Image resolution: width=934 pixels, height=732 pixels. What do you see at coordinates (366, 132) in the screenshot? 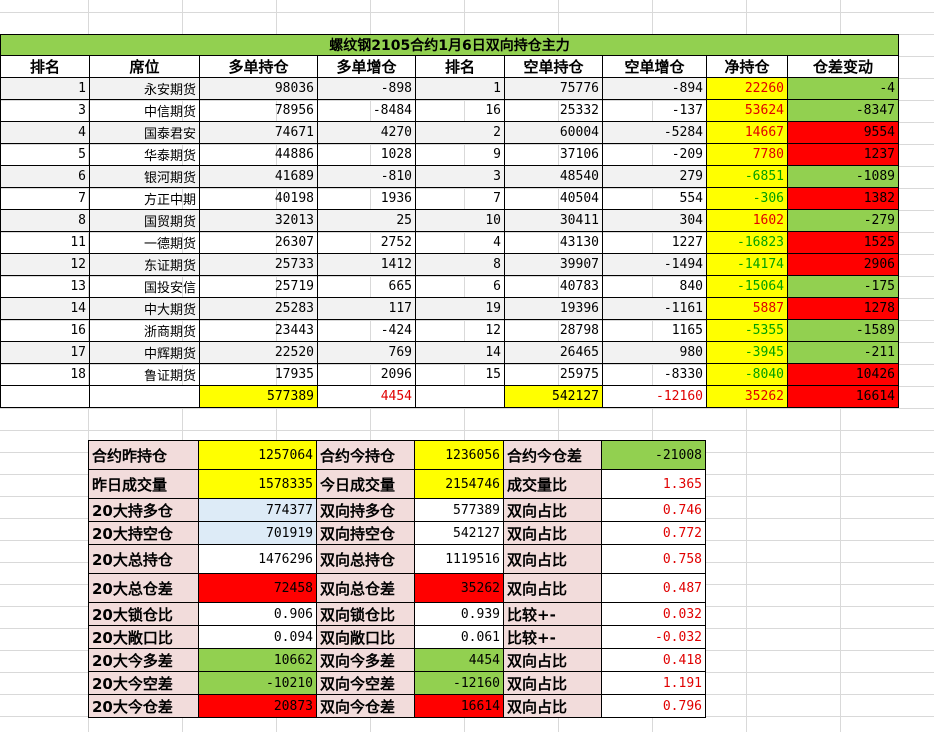
I see `long-change-cell: 4270` at bounding box center [366, 132].